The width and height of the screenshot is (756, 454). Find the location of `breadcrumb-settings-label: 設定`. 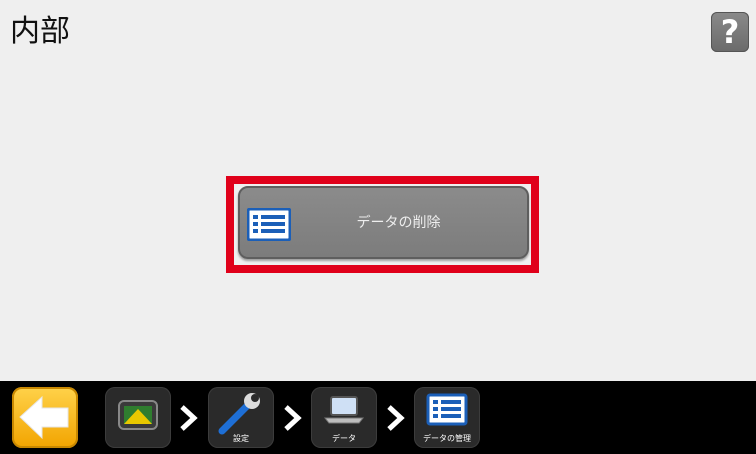

breadcrumb-settings-label: 設定 is located at coordinates (241, 438).